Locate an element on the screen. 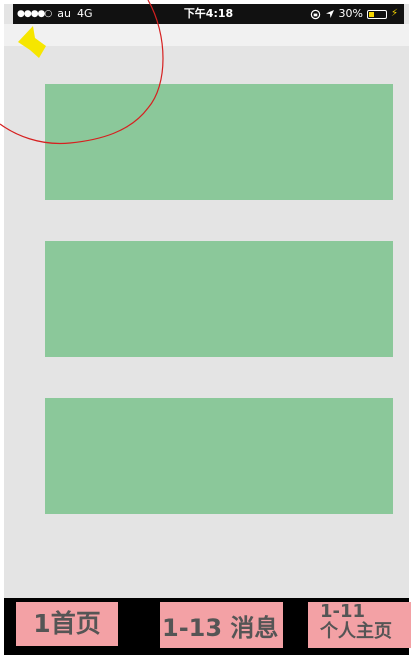 This screenshot has width=413, height=655. battery-percent: 30% is located at coordinates (350, 13).